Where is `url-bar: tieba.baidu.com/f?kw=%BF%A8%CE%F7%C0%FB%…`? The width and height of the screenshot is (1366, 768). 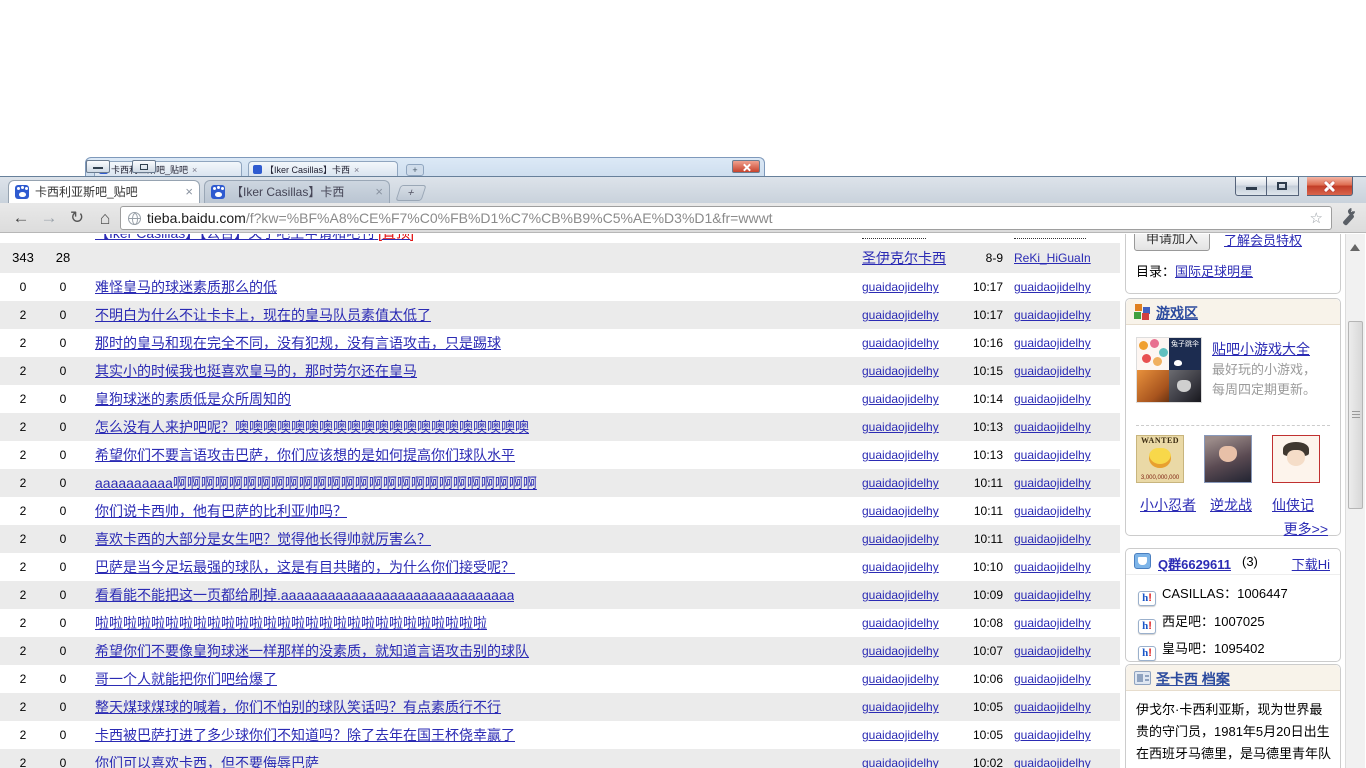
url-bar: tieba.baidu.com/f?kw=%BF%A8%CE%F7%C0%FB%… is located at coordinates (726, 218).